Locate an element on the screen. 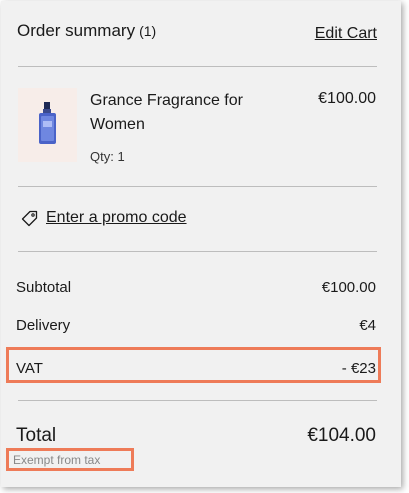  item-name: Grance Fragrance for Women is located at coordinates (182, 113).